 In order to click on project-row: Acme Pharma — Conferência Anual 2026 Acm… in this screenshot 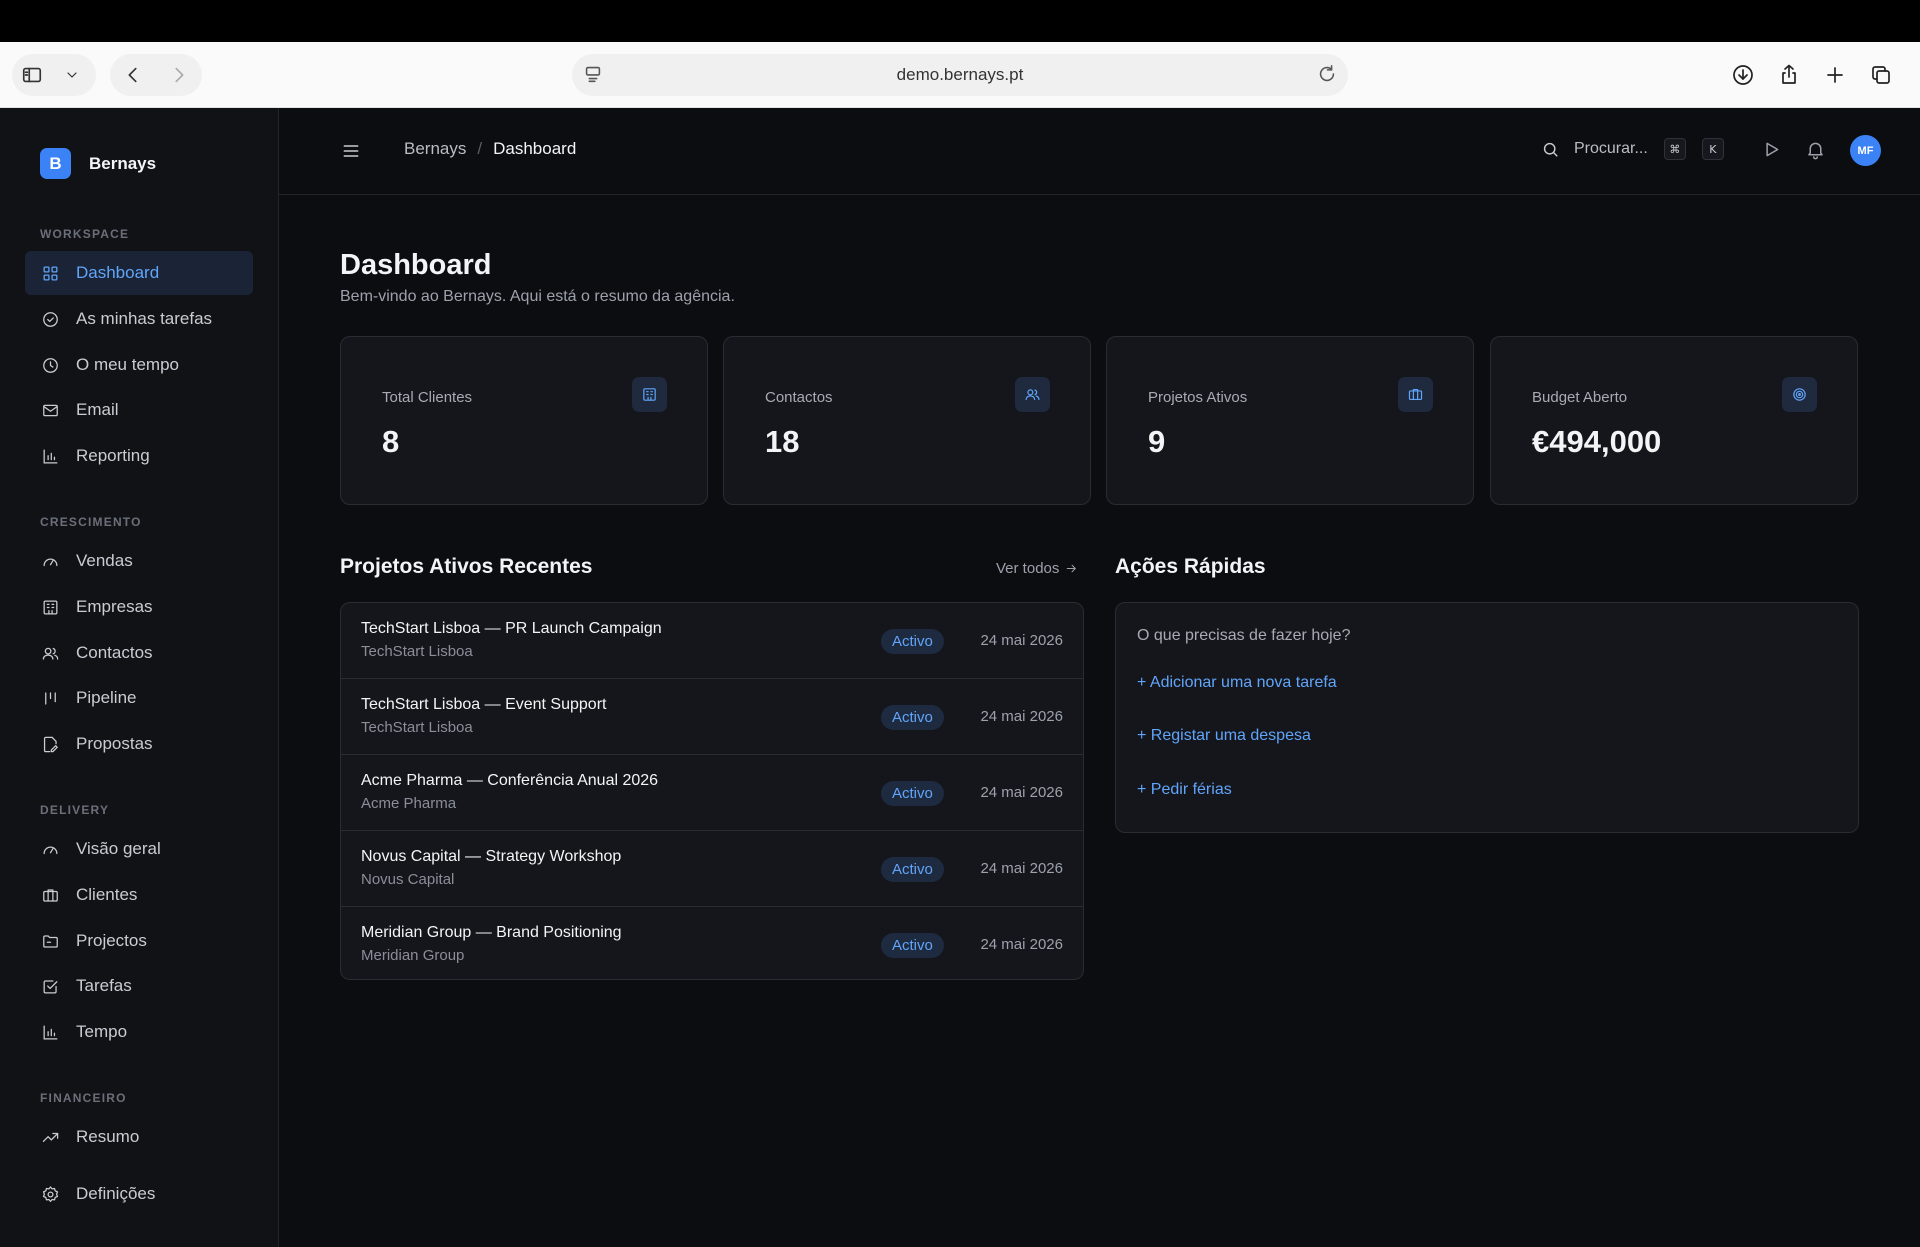, I will do `click(712, 793)`.